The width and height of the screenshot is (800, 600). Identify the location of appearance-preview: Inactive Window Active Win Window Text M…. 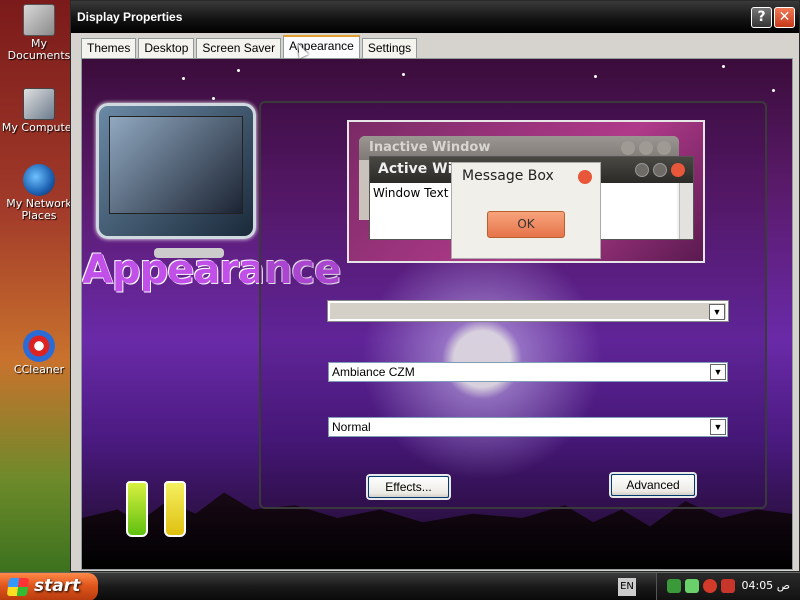
(526, 191).